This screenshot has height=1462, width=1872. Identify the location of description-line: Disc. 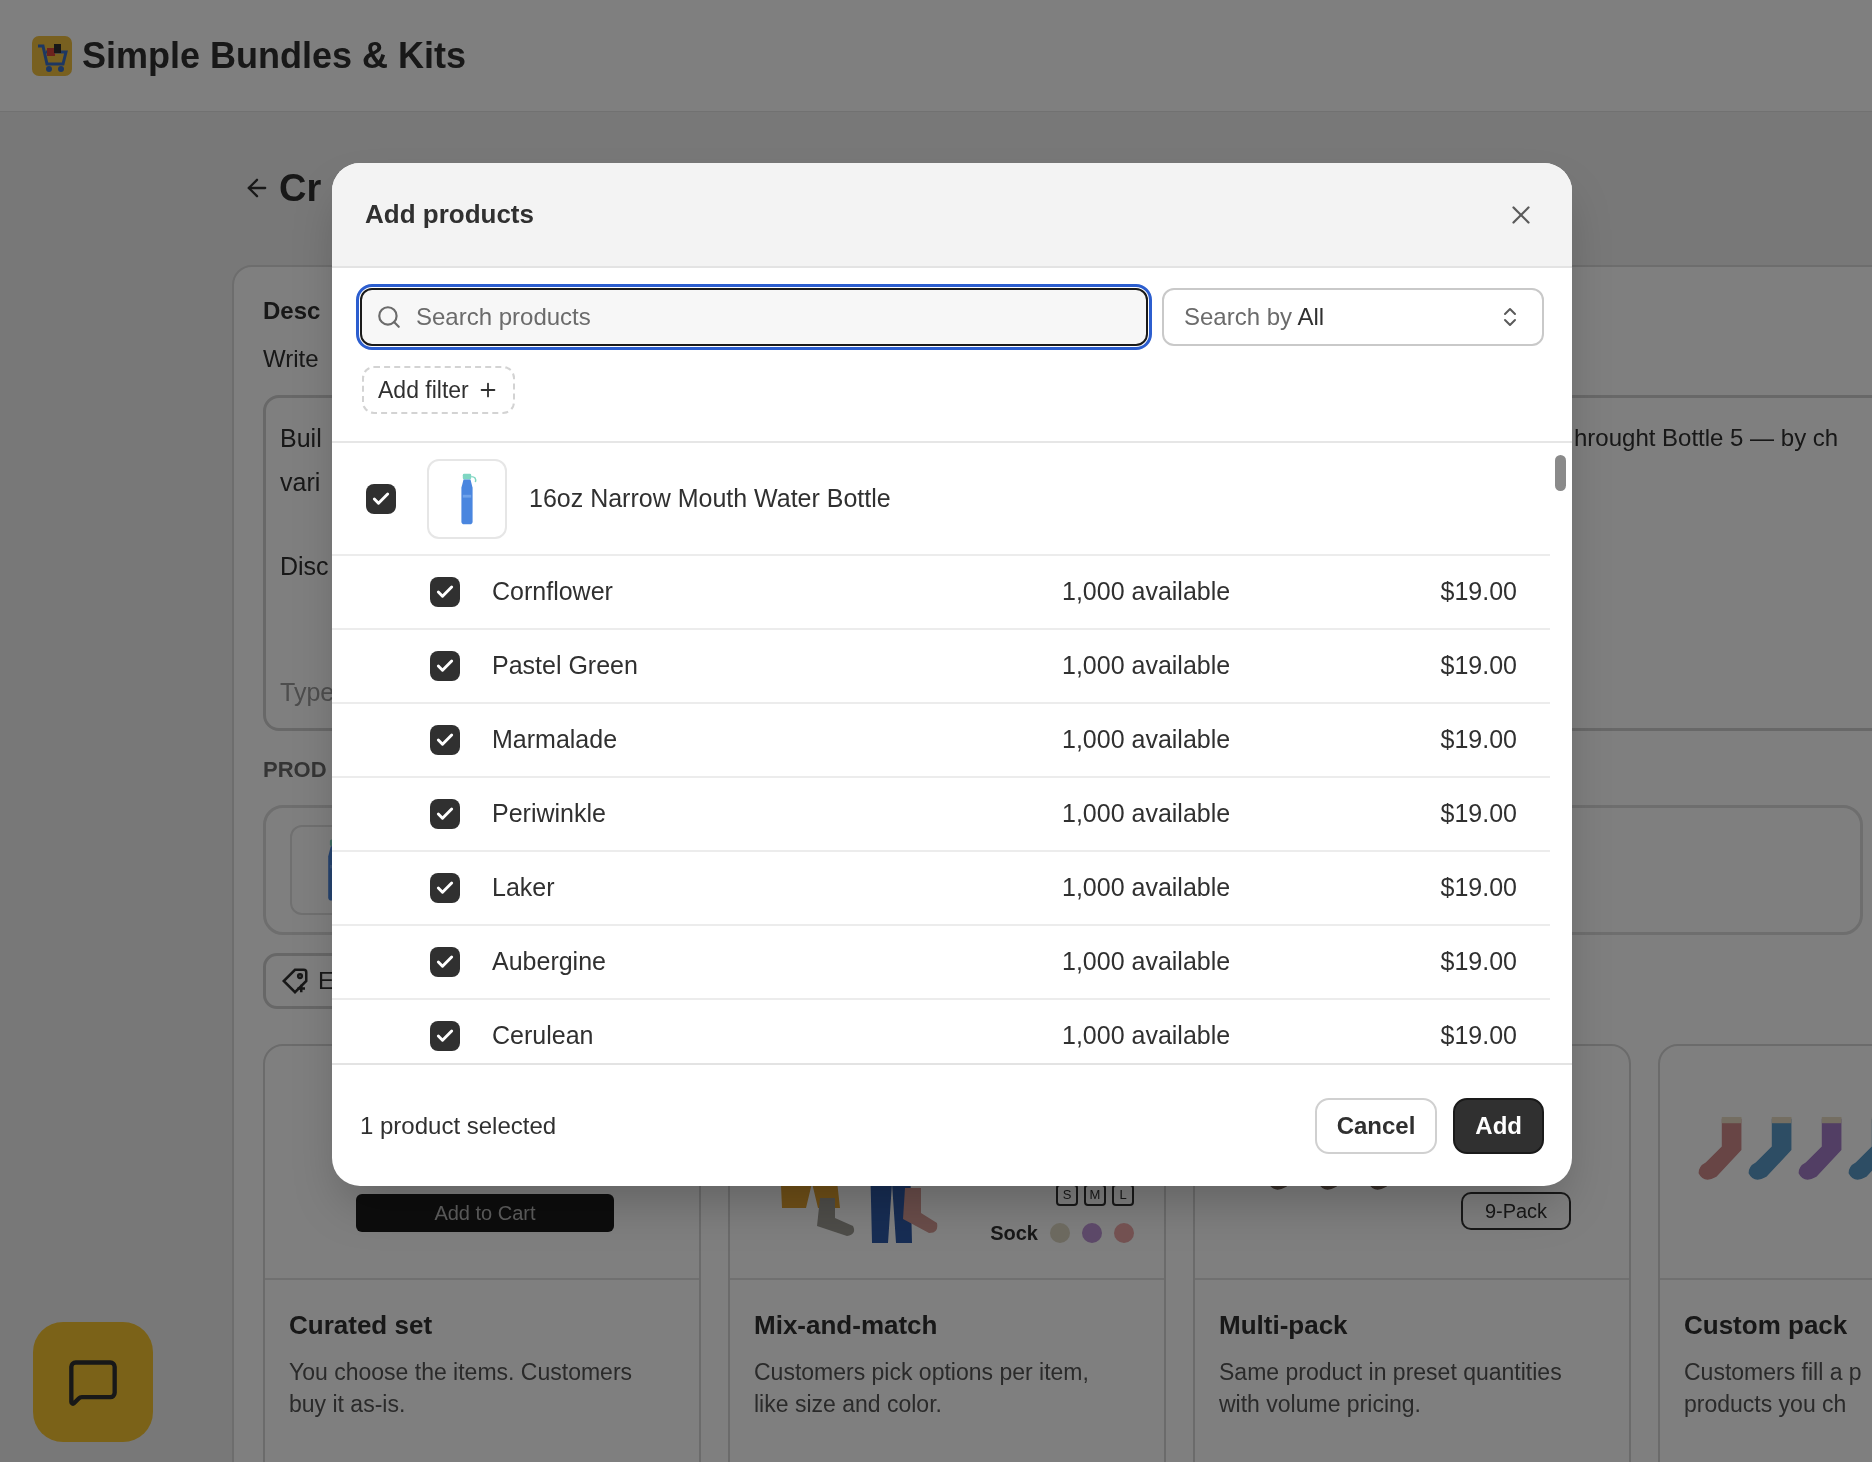
(304, 566).